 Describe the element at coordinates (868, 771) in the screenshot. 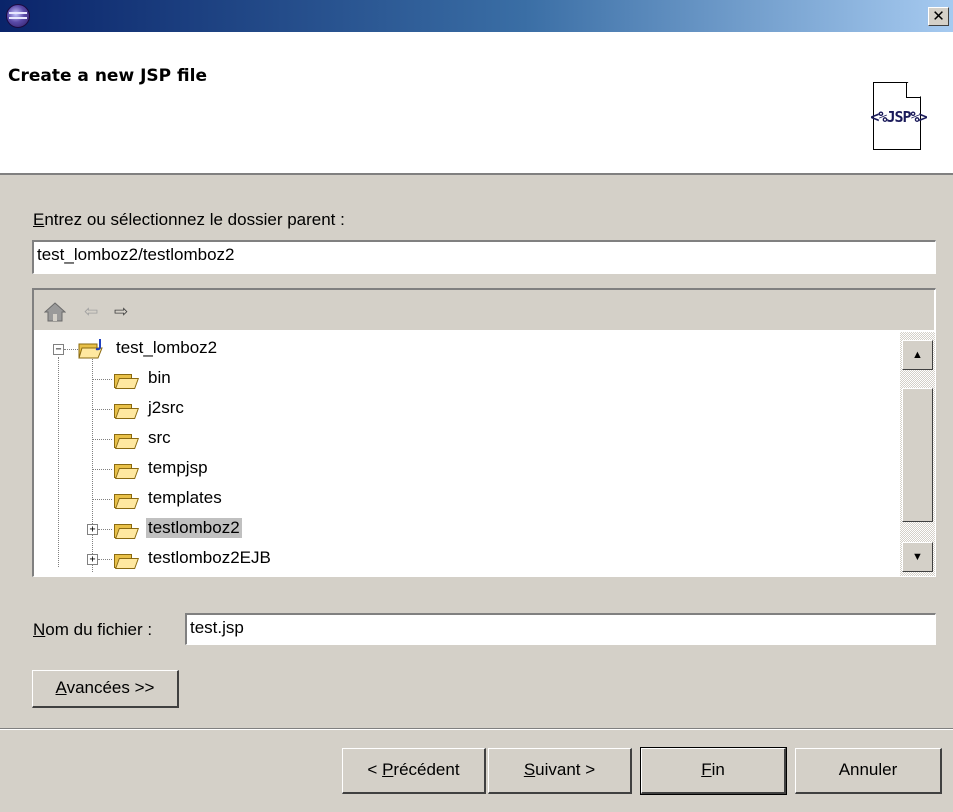

I see `cancel-button: Annuler` at that location.